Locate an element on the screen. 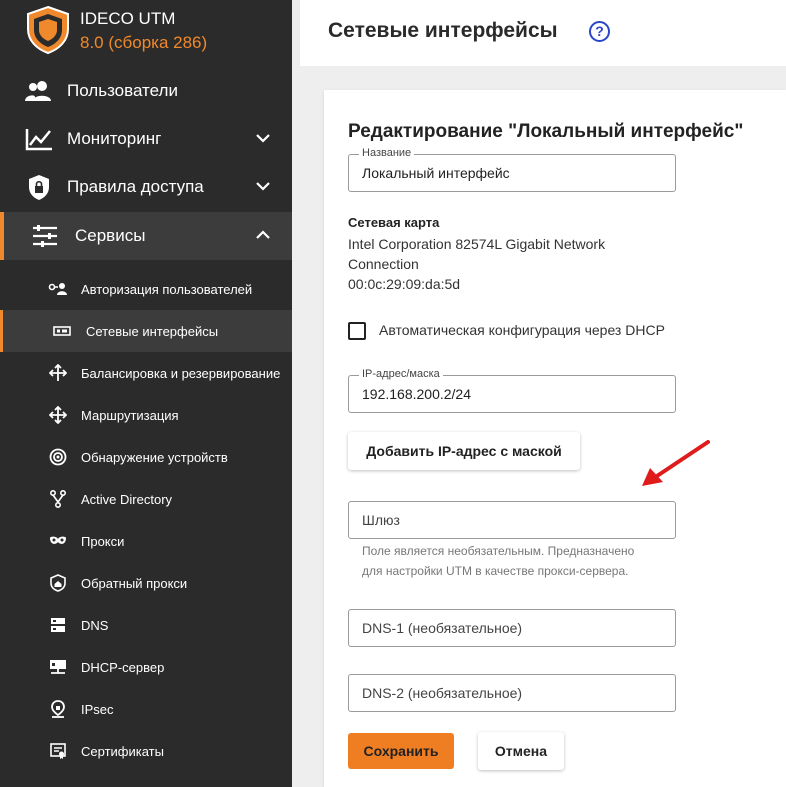 This screenshot has height=787, width=786. sidebar-item-balancing: Балансировка и резервирование is located at coordinates (146, 373).